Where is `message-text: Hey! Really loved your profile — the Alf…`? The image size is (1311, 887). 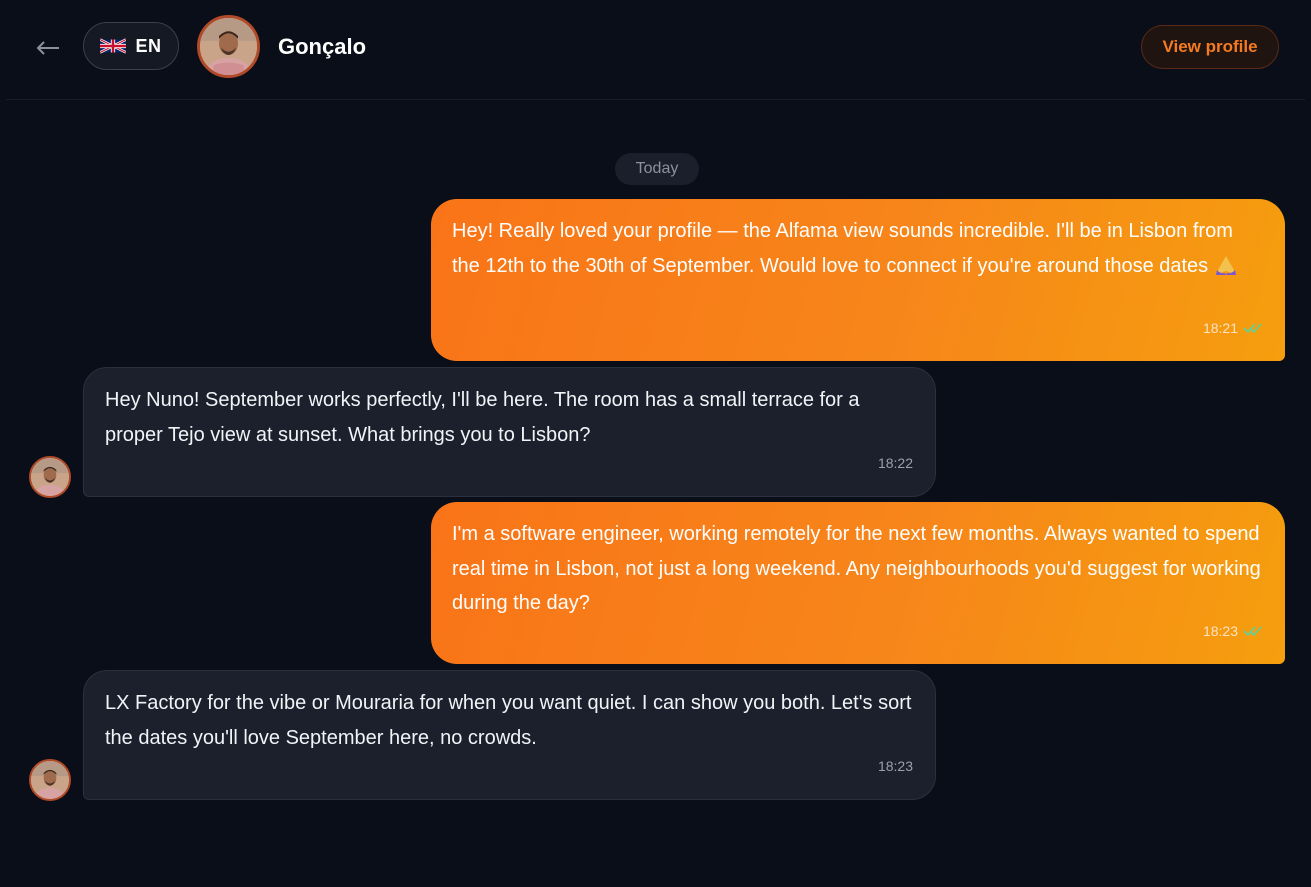
message-text: Hey! Really loved your profile — the Alf… is located at coordinates (842, 248).